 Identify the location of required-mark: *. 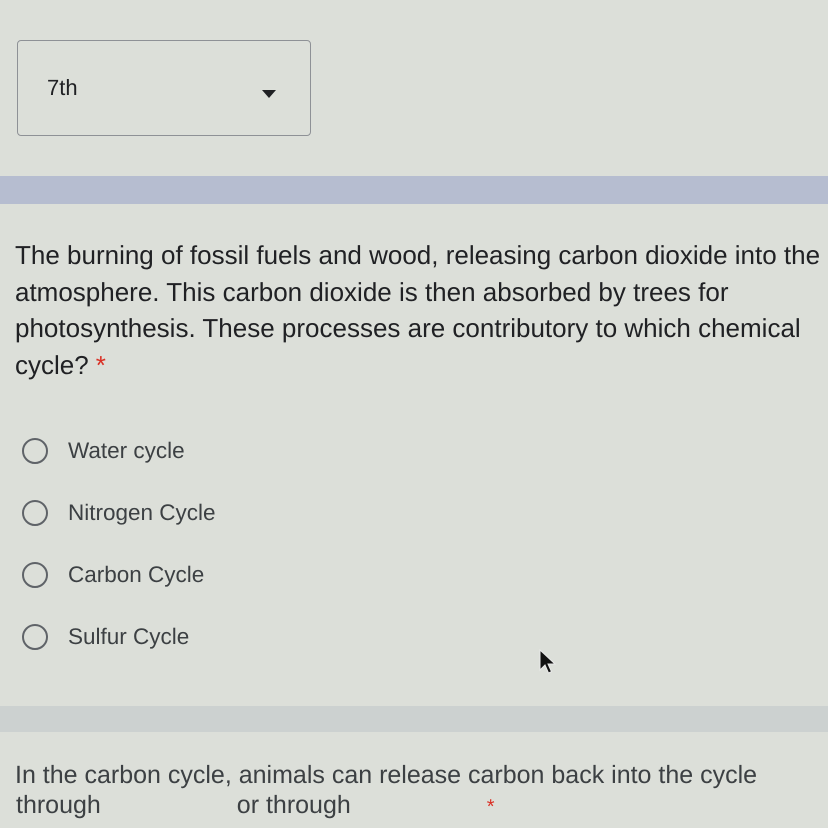
(490, 807).